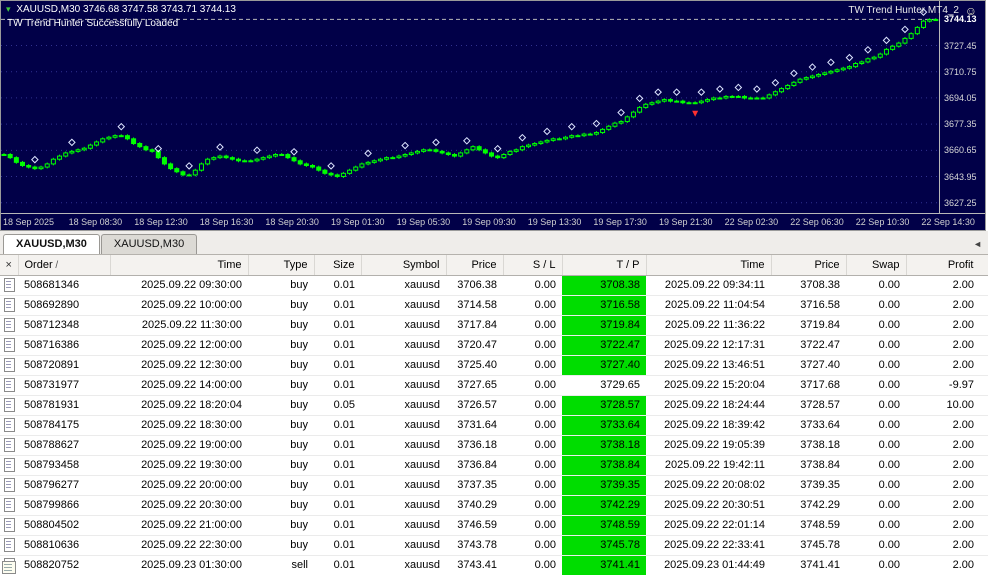 The height and width of the screenshot is (577, 988). What do you see at coordinates (808, 545) in the screenshot?
I see `cell-close-price: 3745.78` at bounding box center [808, 545].